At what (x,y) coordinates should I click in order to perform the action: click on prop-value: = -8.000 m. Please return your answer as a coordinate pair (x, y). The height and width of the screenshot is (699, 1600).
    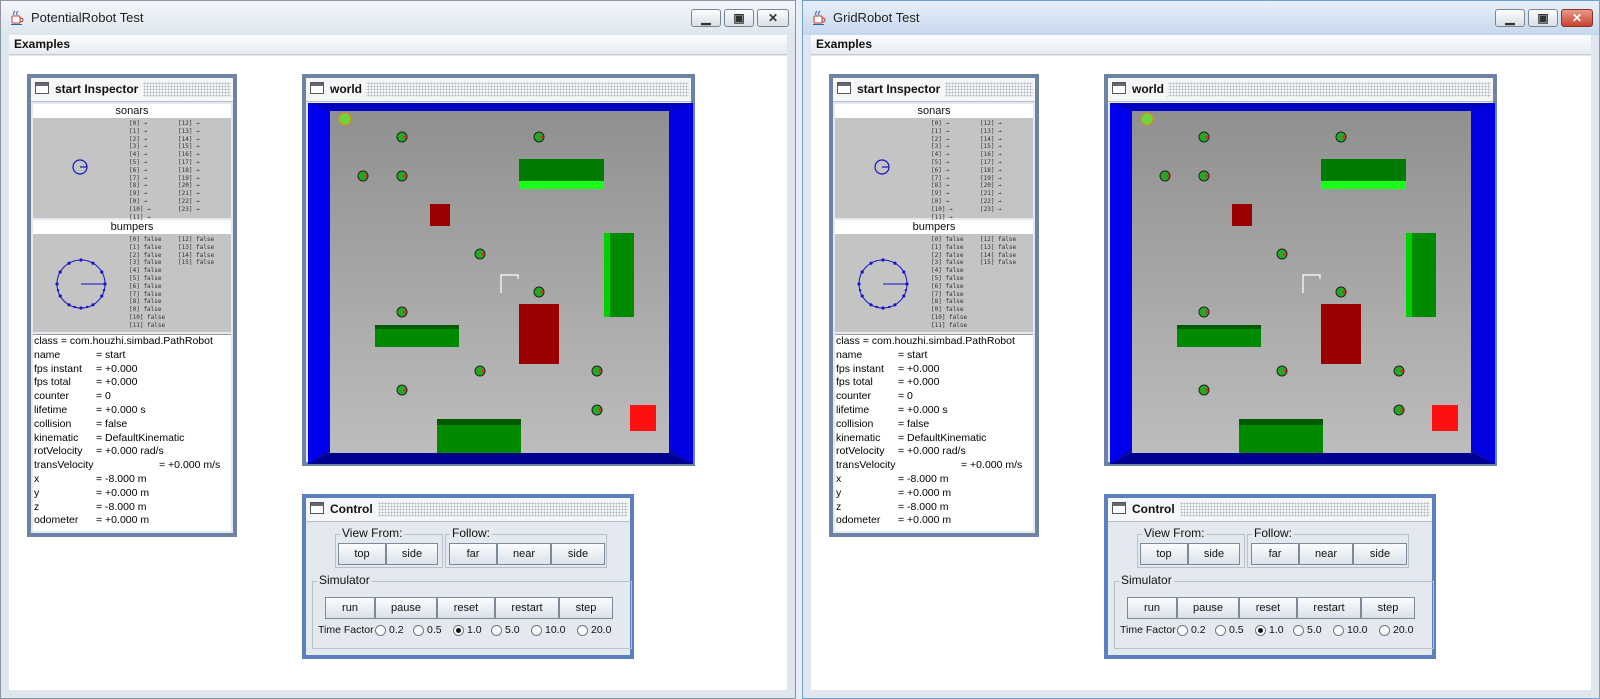
    Looking at the image, I should click on (923, 478).